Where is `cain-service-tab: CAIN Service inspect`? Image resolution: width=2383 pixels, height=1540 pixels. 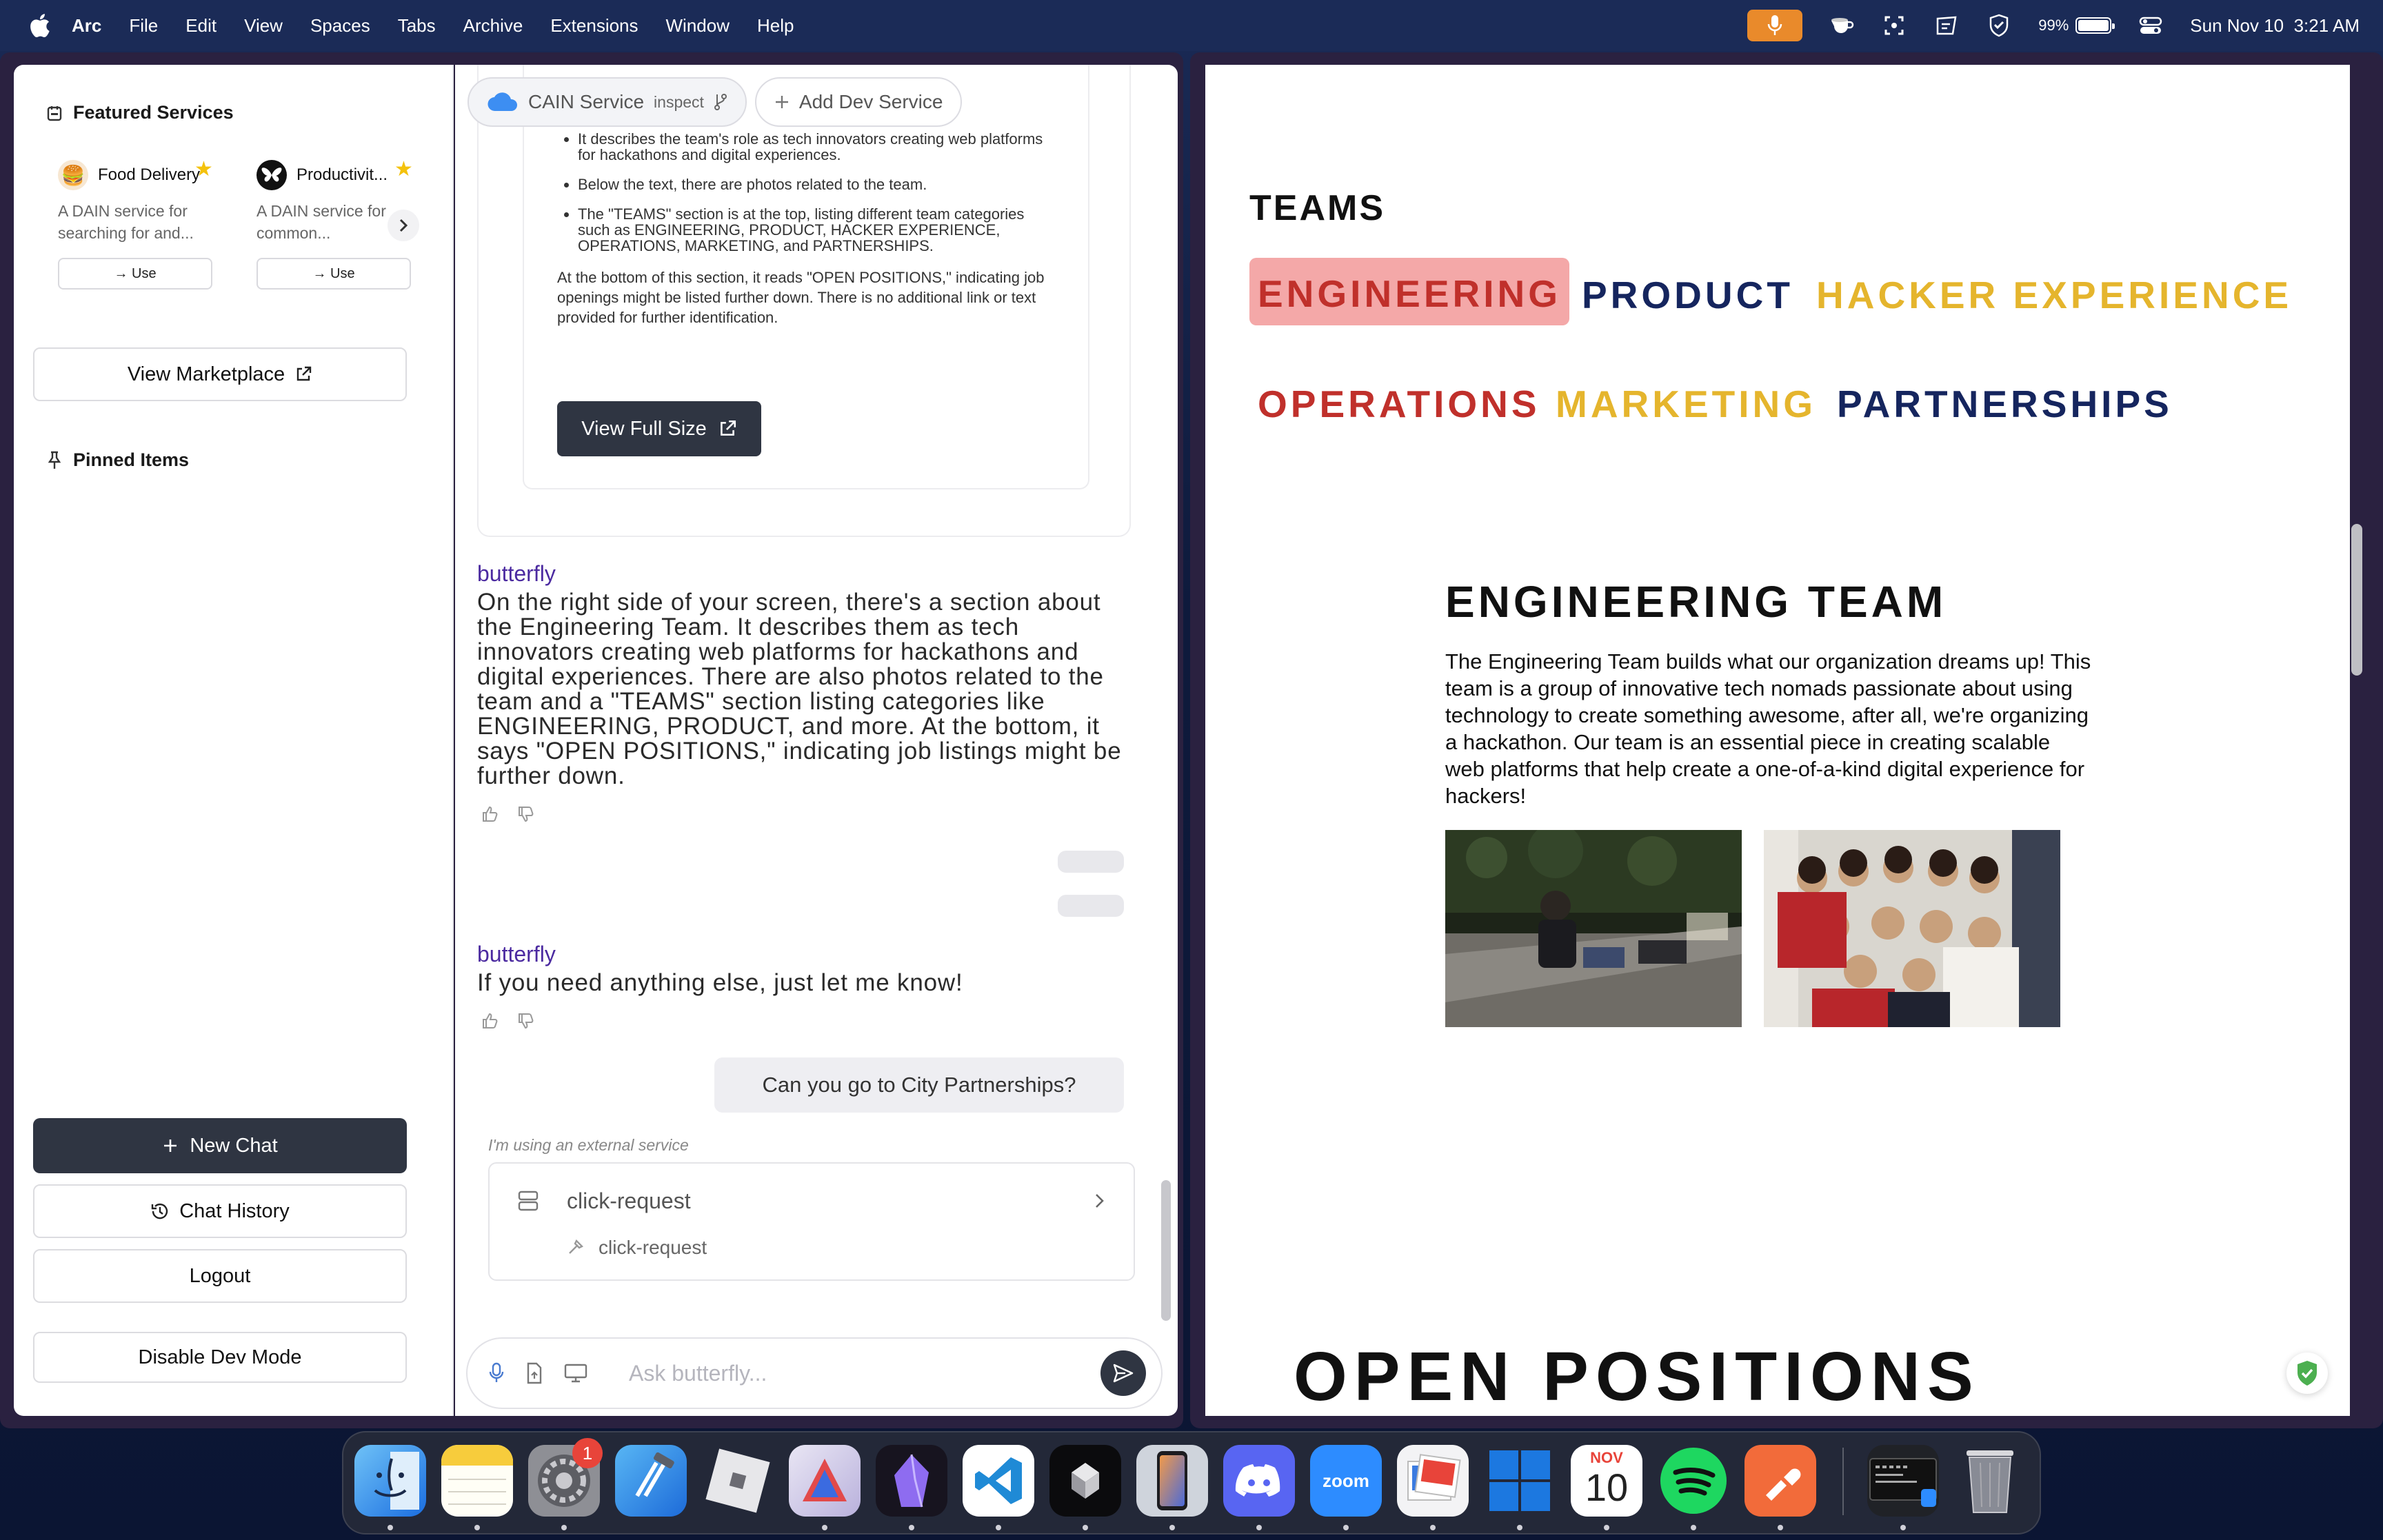
cain-service-tab: CAIN Service inspect is located at coordinates (607, 102).